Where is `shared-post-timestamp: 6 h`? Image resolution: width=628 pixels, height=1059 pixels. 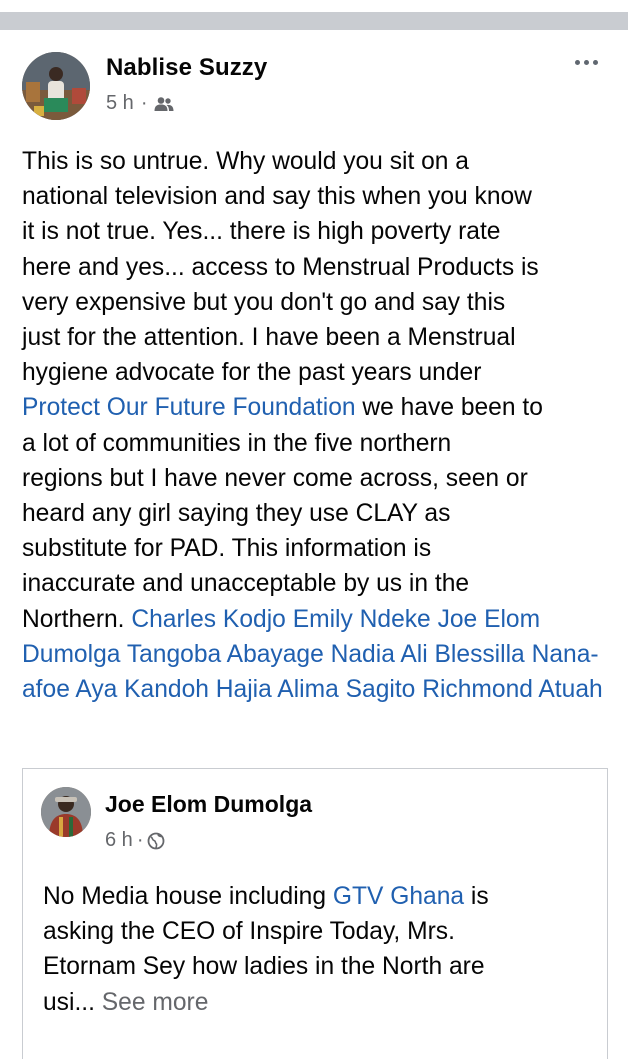 shared-post-timestamp: 6 h is located at coordinates (119, 840).